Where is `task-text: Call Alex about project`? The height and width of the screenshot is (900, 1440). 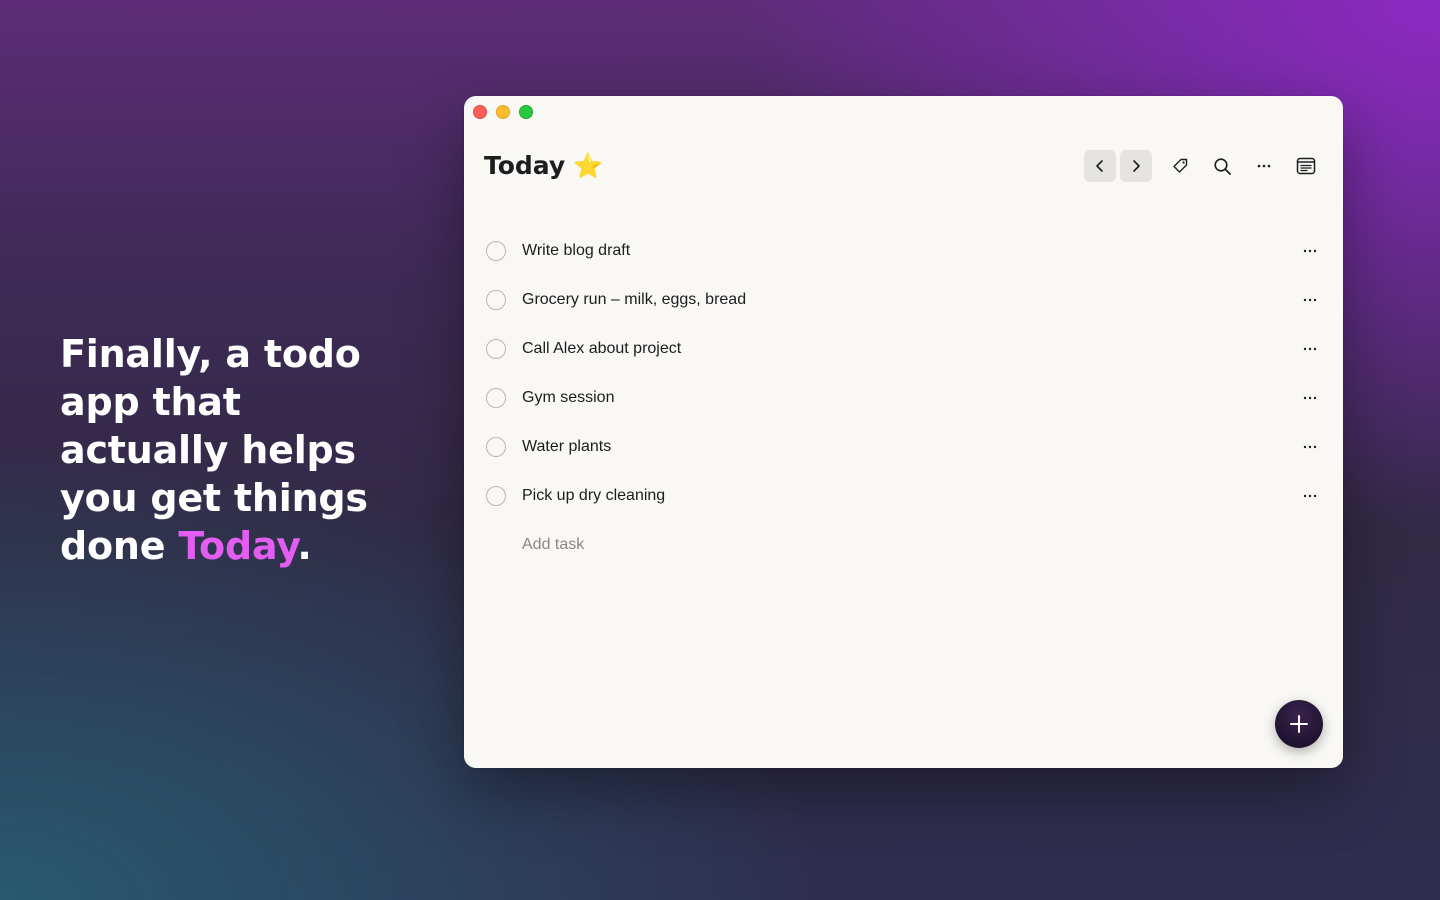
task-text: Call Alex about project is located at coordinates (909, 349).